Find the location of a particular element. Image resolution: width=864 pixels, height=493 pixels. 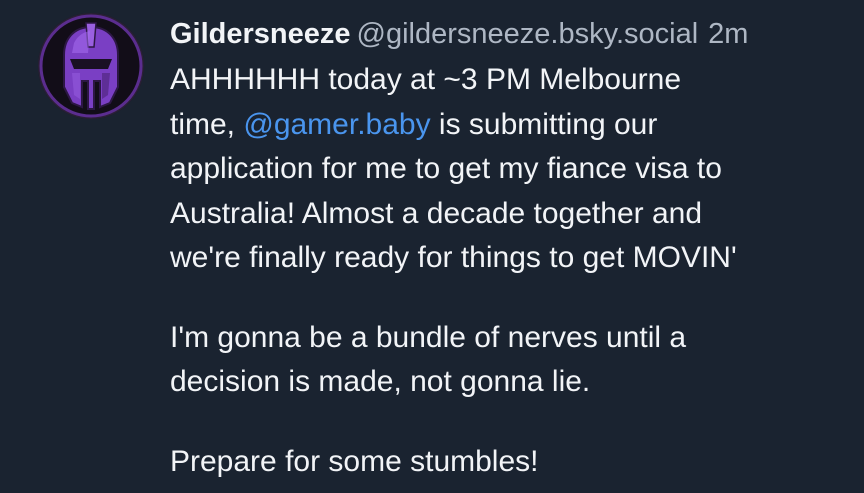

author-display-name: Gildersneeze is located at coordinates (260, 34).